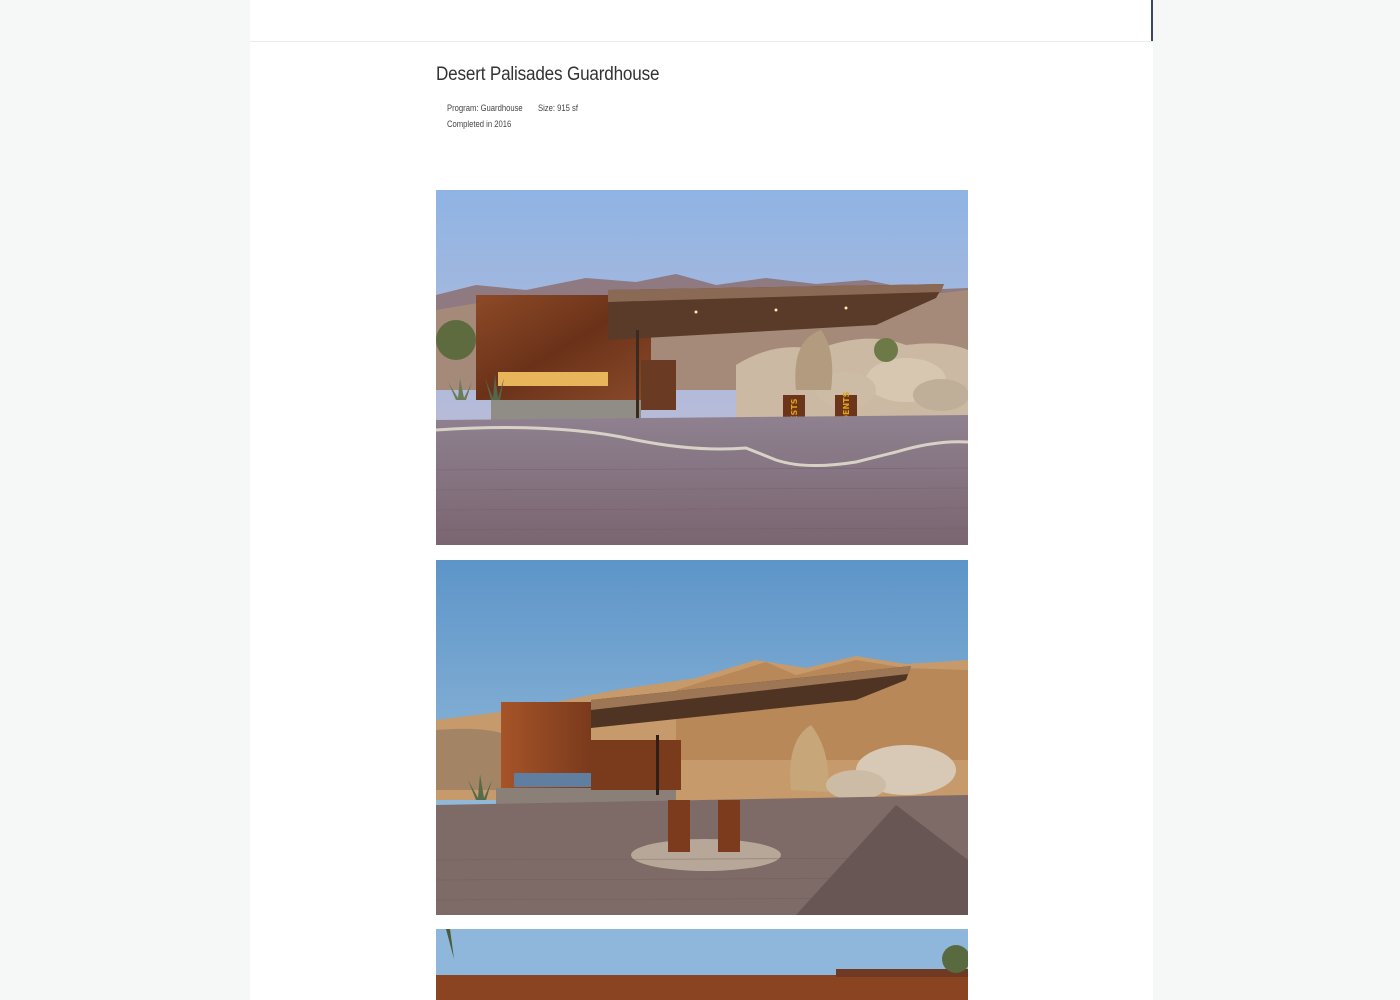 The height and width of the screenshot is (1000, 1400). Describe the element at coordinates (1152, 20) in the screenshot. I see `scroll-indicator` at that location.